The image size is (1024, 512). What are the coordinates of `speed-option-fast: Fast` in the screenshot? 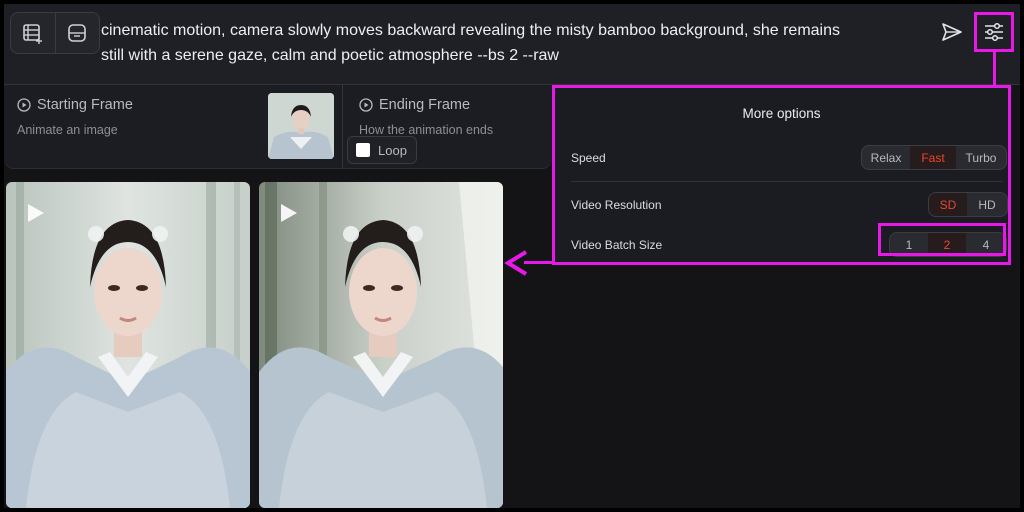 It's located at (933, 157).